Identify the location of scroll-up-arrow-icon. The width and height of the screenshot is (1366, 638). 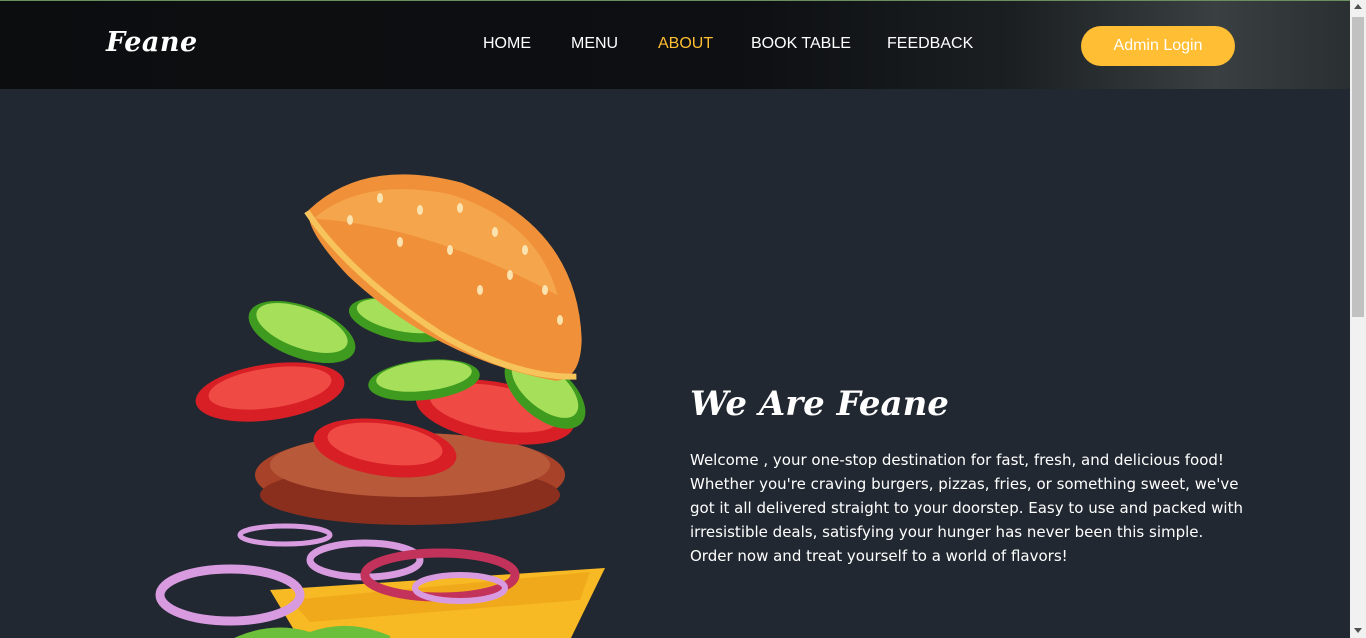
(1358, 6).